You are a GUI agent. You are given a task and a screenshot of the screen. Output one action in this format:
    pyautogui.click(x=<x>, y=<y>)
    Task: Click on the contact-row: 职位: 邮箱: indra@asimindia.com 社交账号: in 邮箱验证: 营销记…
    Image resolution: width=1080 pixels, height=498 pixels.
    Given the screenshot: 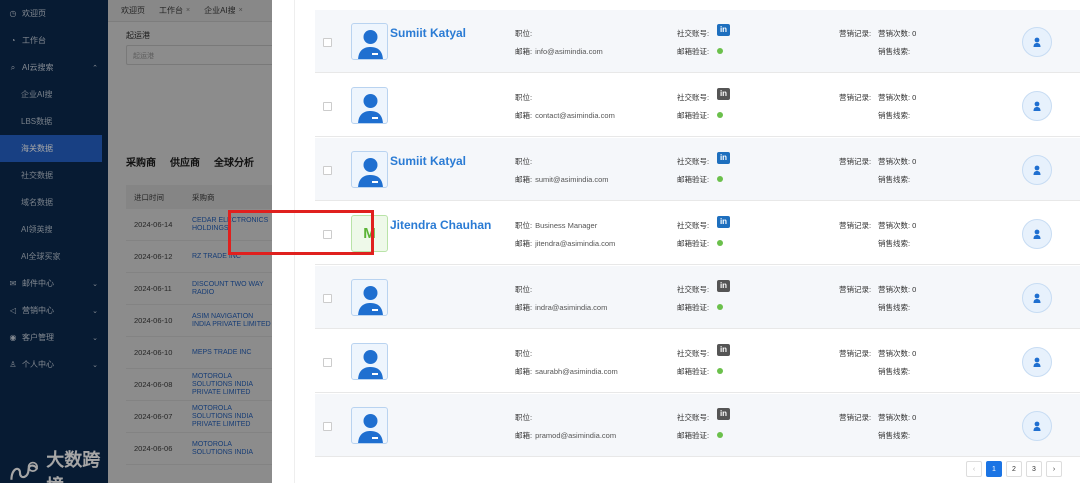 What is the action you would take?
    pyautogui.click(x=697, y=297)
    